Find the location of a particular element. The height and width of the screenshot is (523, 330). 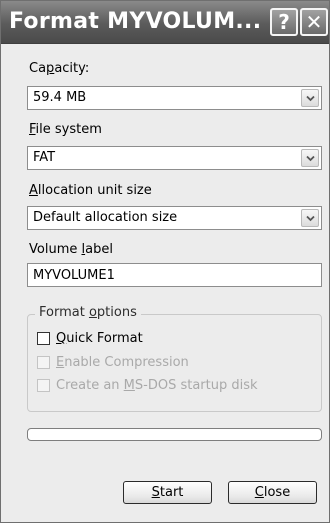

close-window-button: ✕ is located at coordinates (314, 22).